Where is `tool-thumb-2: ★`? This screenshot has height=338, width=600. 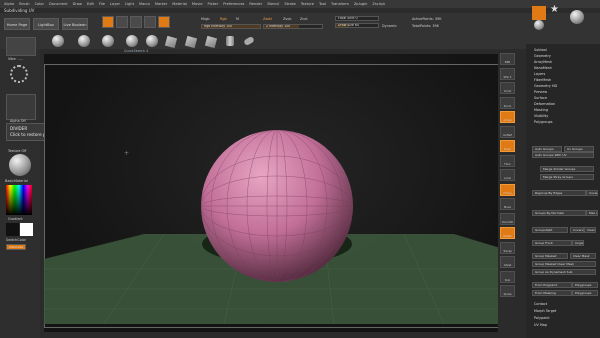
tool-thumb-2: ★ is located at coordinates (557, 11).